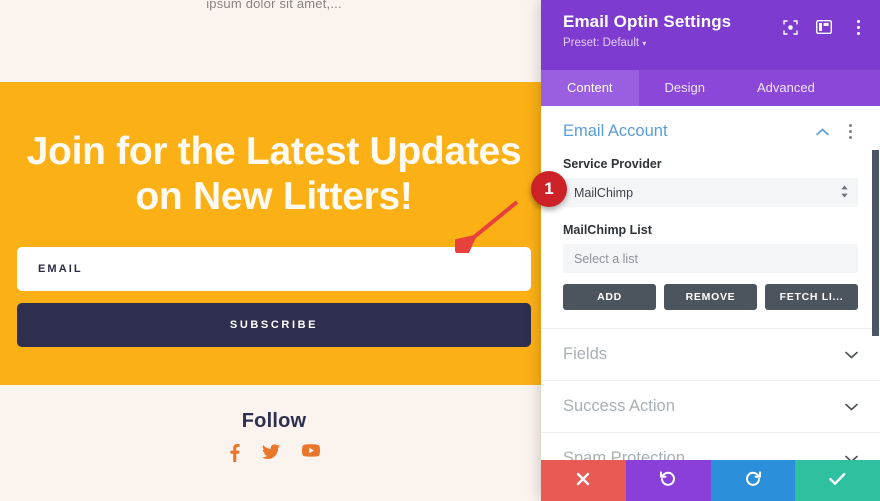 This screenshot has width=880, height=501. I want to click on layout-panel-icon, so click(824, 27).